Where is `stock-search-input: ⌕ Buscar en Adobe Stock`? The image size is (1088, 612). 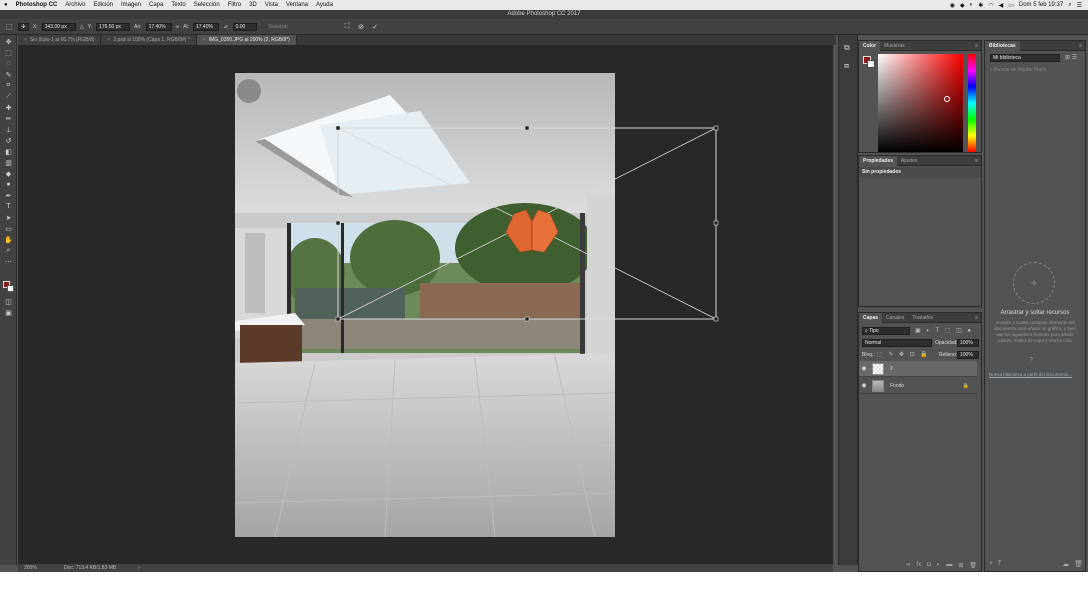
stock-search-input: ⌕ Buscar en Adobe Stock is located at coordinates (1036, 70).